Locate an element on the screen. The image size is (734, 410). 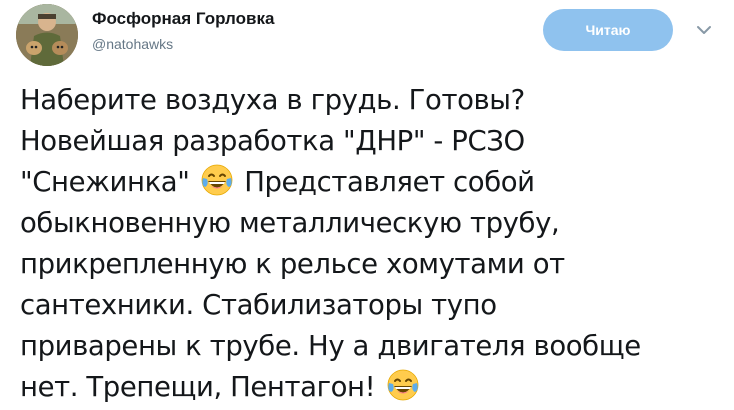
tweet-line: прикрепленную к рельсе хомутами от is located at coordinates (292, 264).